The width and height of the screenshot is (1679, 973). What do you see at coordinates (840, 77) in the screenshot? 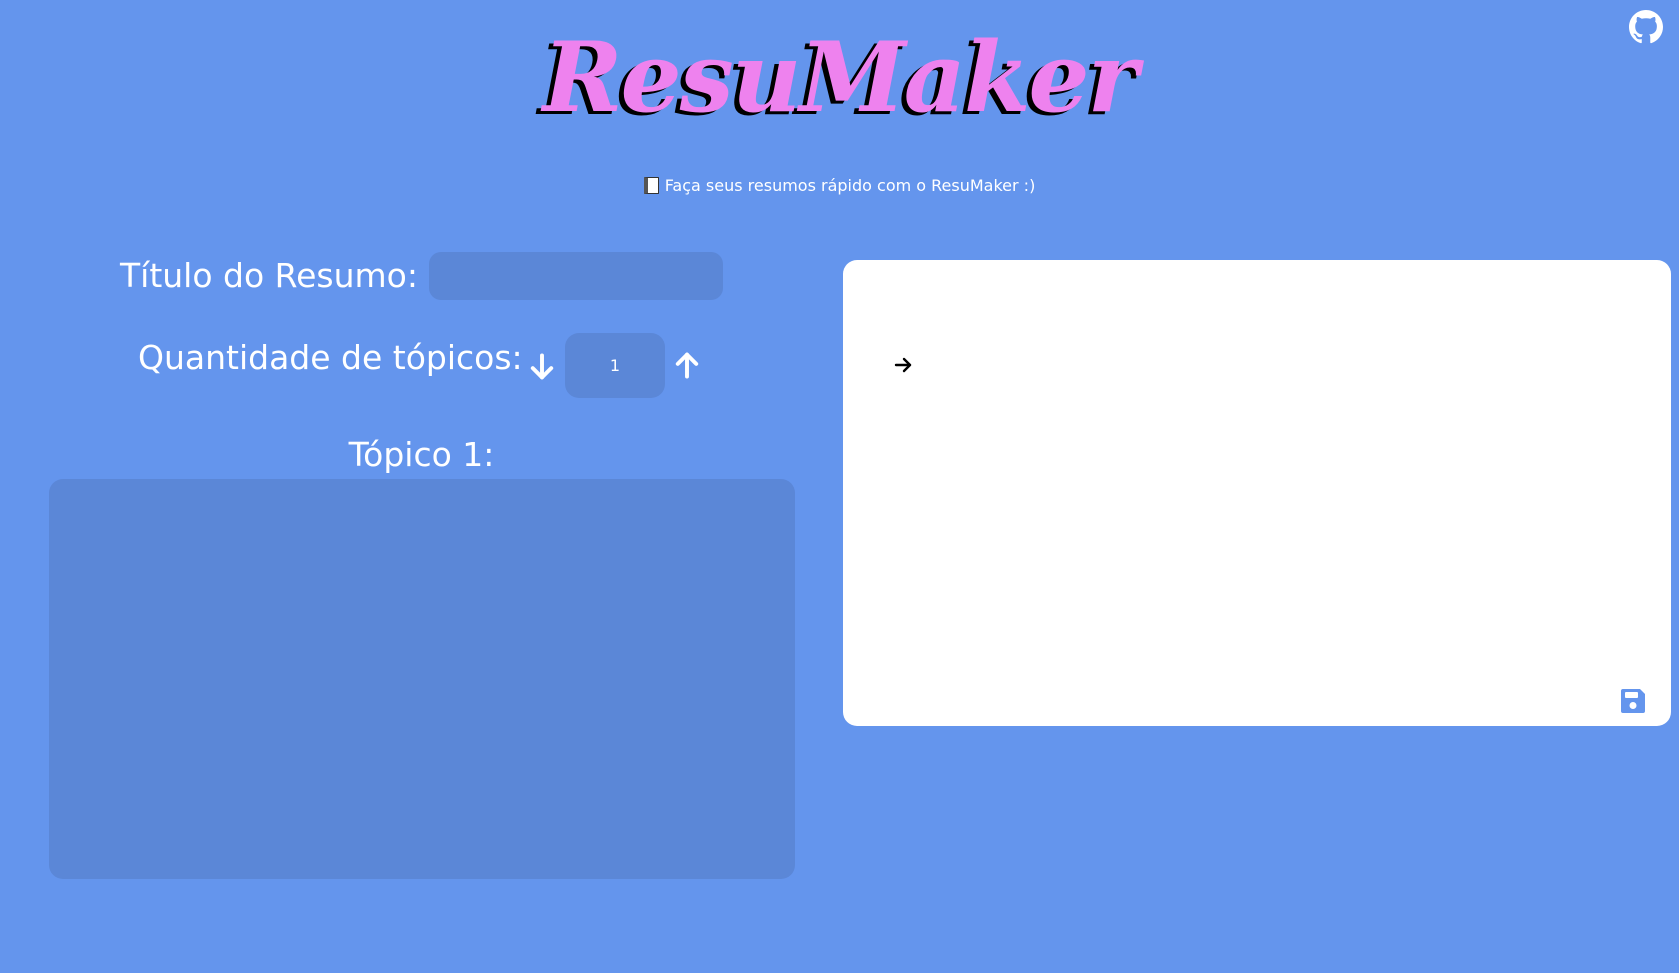
I see `logo-title: ResuMaker` at bounding box center [840, 77].